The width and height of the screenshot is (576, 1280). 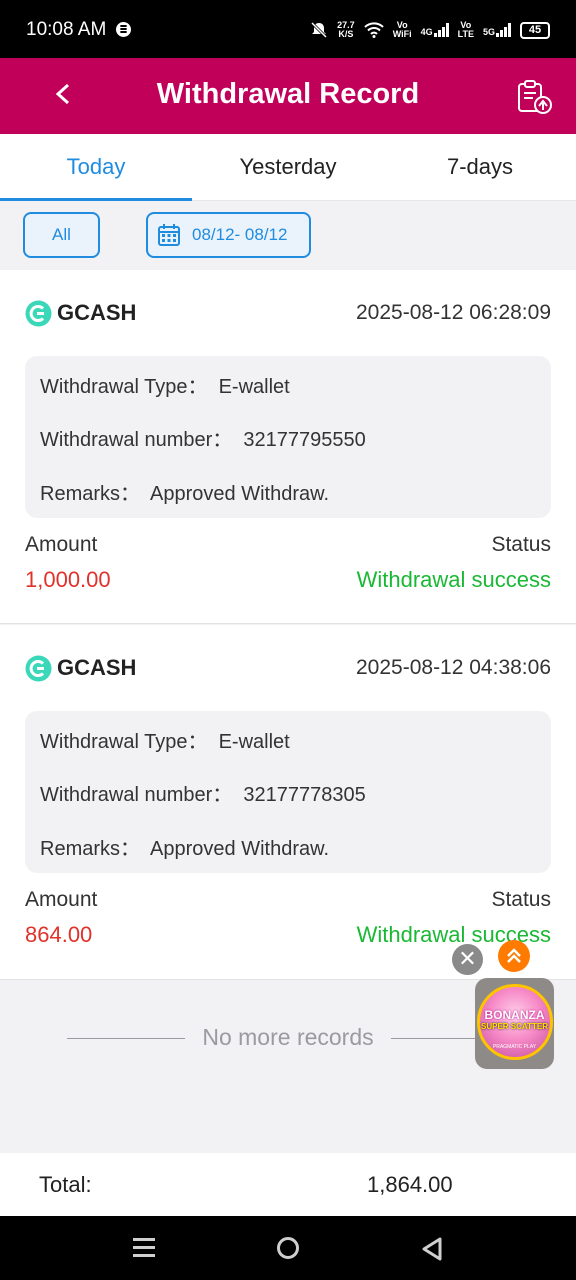 What do you see at coordinates (169, 235) in the screenshot?
I see `calendar-icon` at bounding box center [169, 235].